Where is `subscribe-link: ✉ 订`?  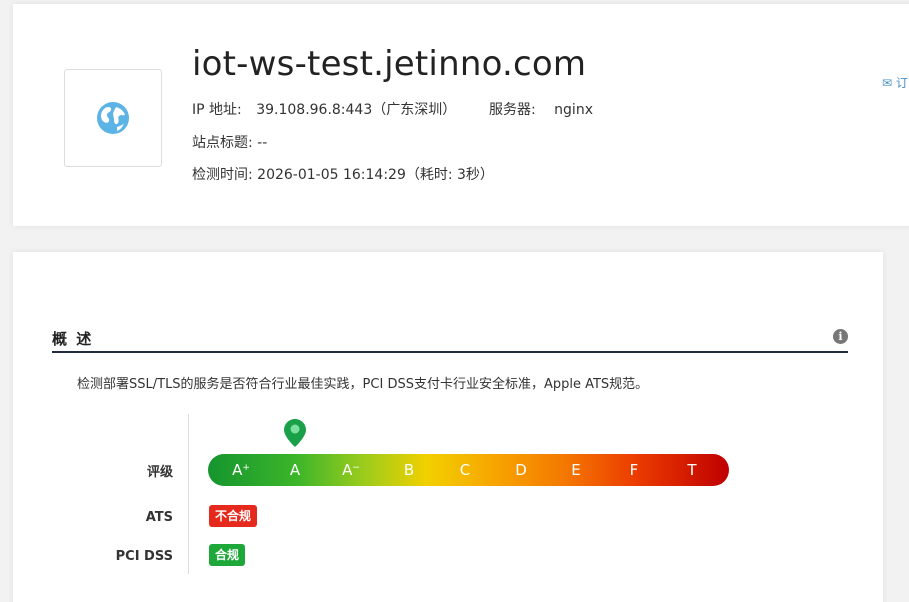 subscribe-link: ✉ 订 is located at coordinates (895, 82).